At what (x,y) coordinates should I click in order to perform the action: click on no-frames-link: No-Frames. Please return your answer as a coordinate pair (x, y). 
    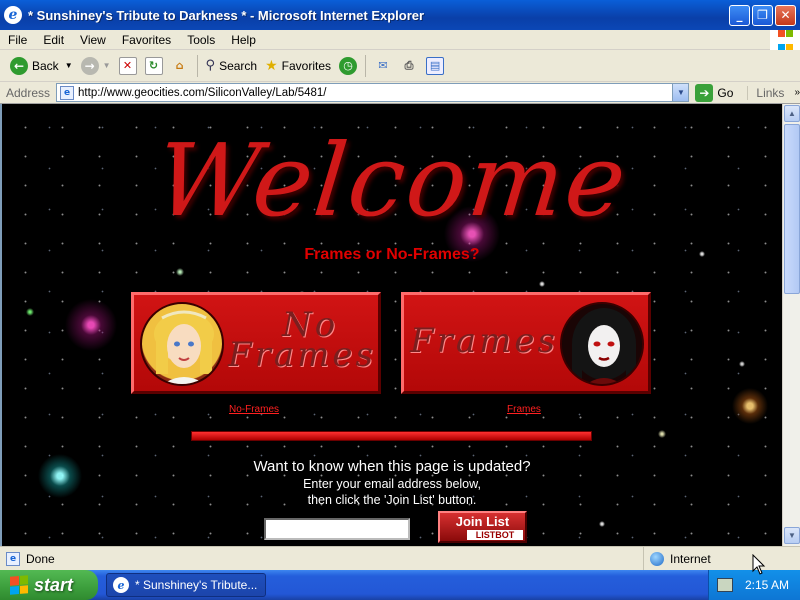
    Looking at the image, I should click on (254, 409).